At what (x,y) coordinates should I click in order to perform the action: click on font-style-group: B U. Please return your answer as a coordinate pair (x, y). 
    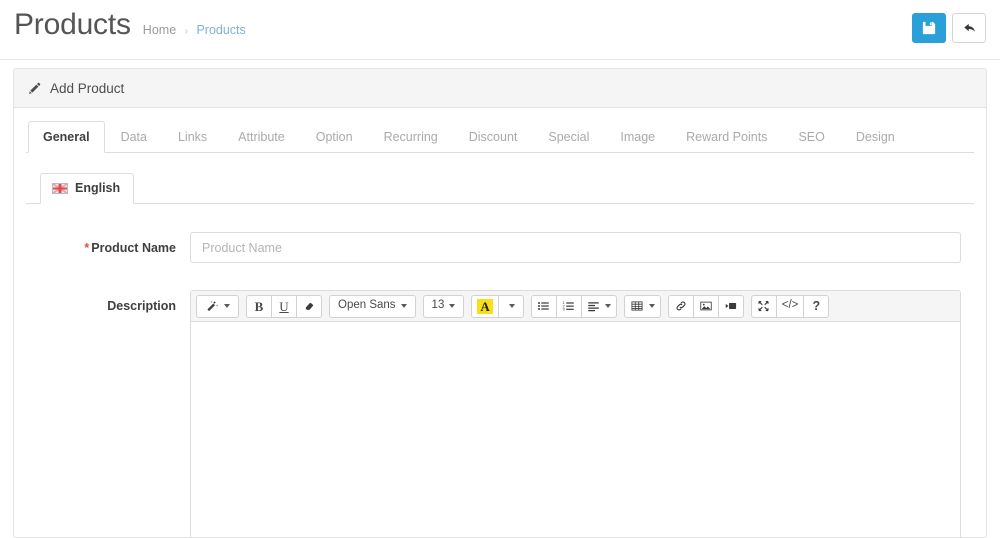
    Looking at the image, I should click on (284, 306).